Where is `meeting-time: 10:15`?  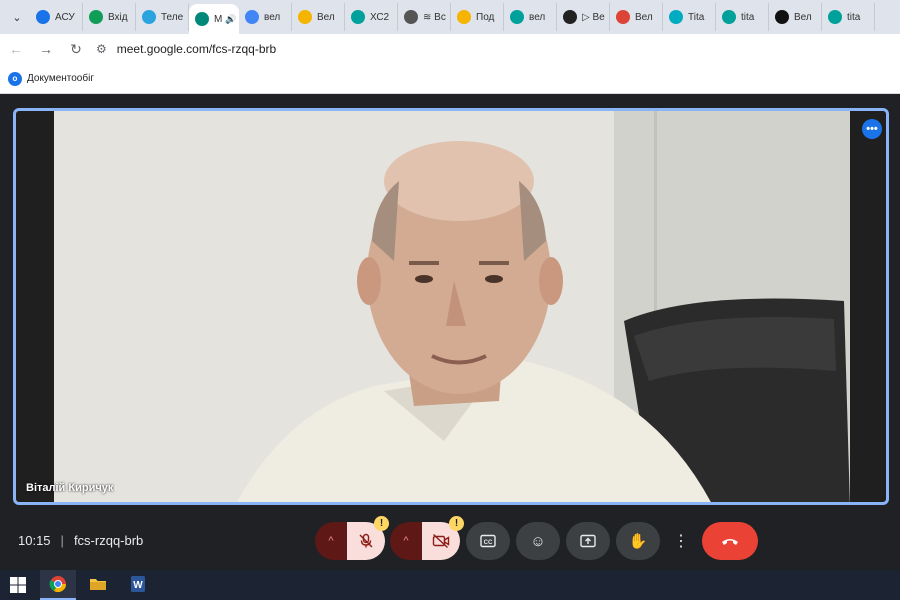 meeting-time: 10:15 is located at coordinates (34, 540).